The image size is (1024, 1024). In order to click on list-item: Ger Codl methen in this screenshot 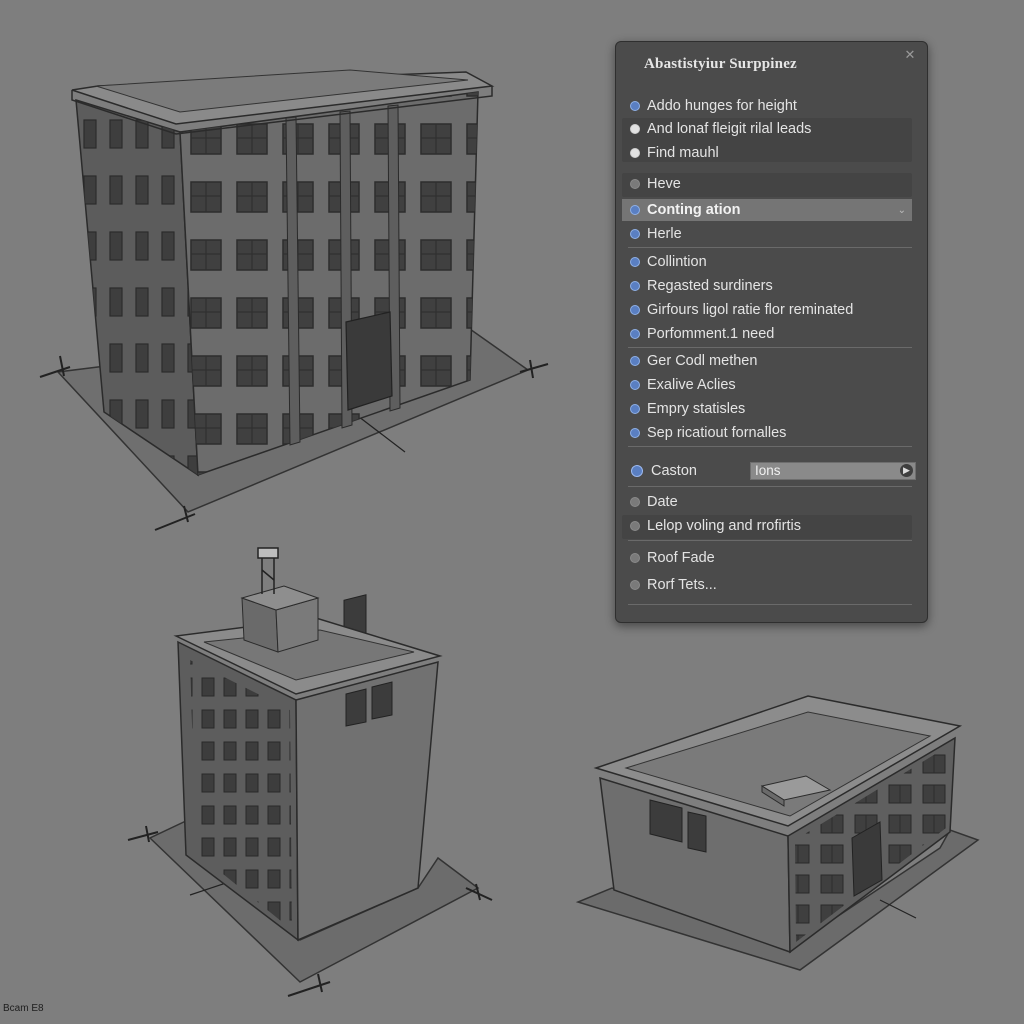, I will do `click(767, 361)`.